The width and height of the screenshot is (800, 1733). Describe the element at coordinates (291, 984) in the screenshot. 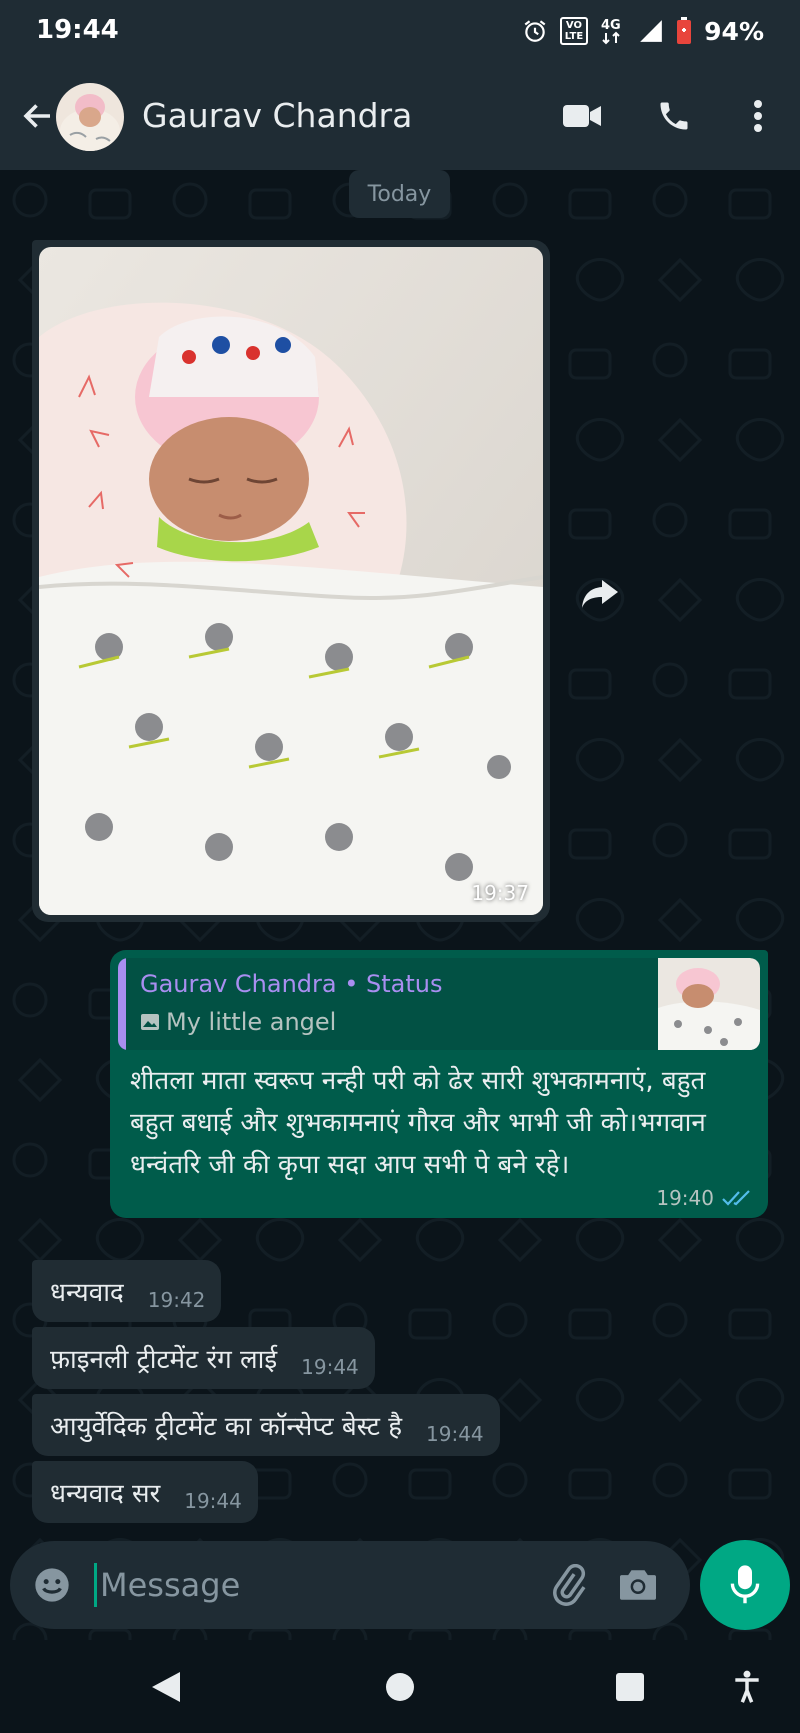

I see `quote-title: Gaurav Chandra • Status` at that location.